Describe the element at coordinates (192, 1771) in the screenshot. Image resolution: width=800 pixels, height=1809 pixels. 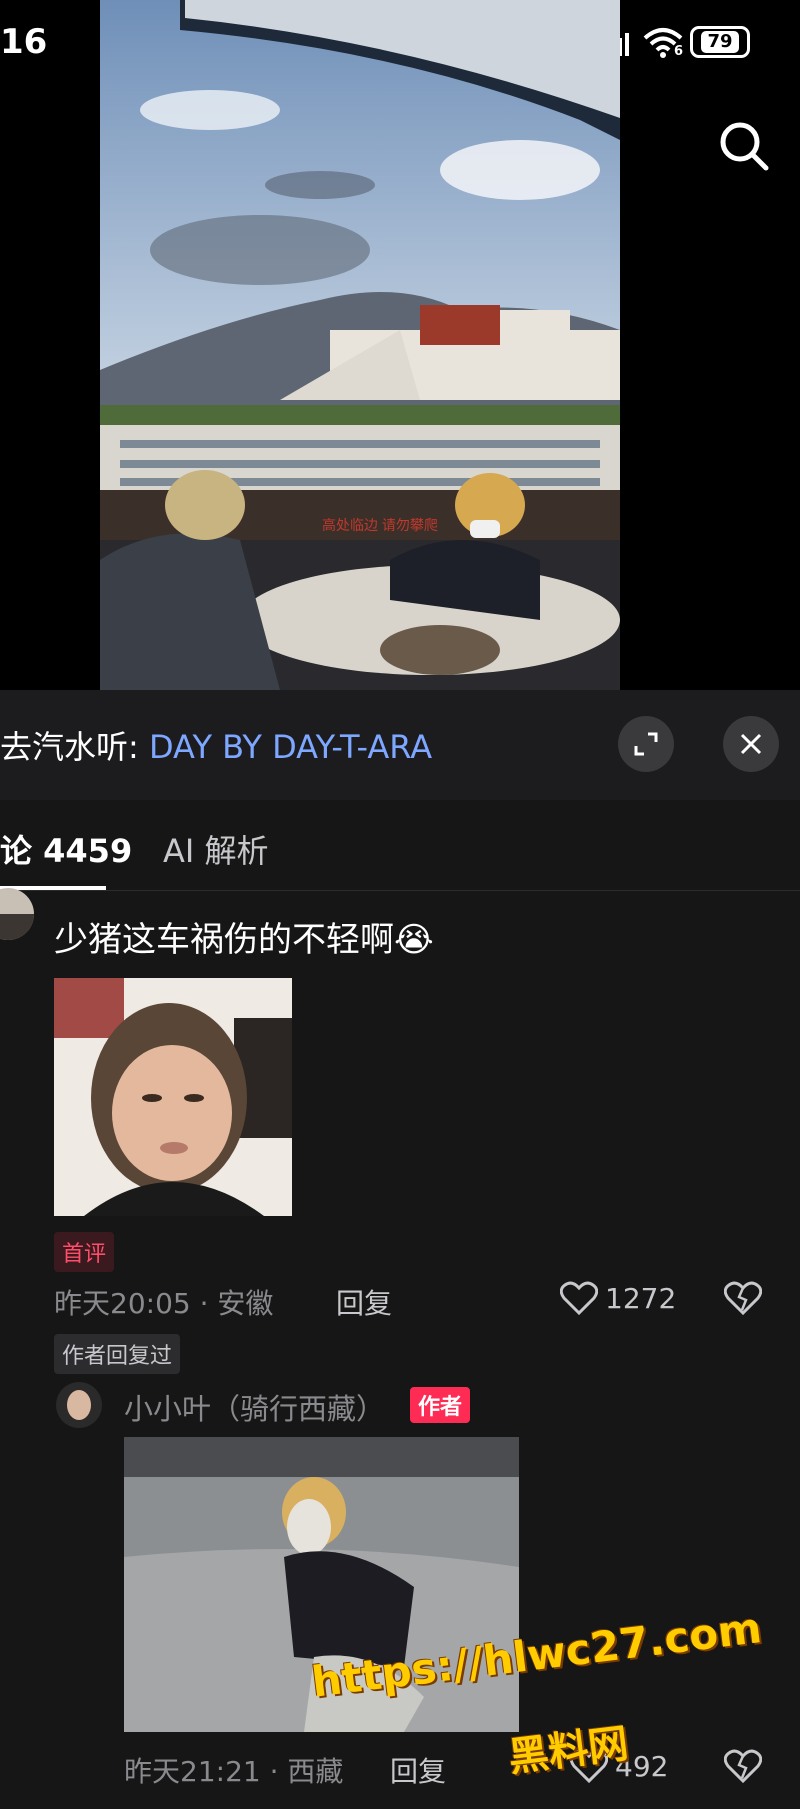
I see `reply-time: 昨天21:21` at that location.